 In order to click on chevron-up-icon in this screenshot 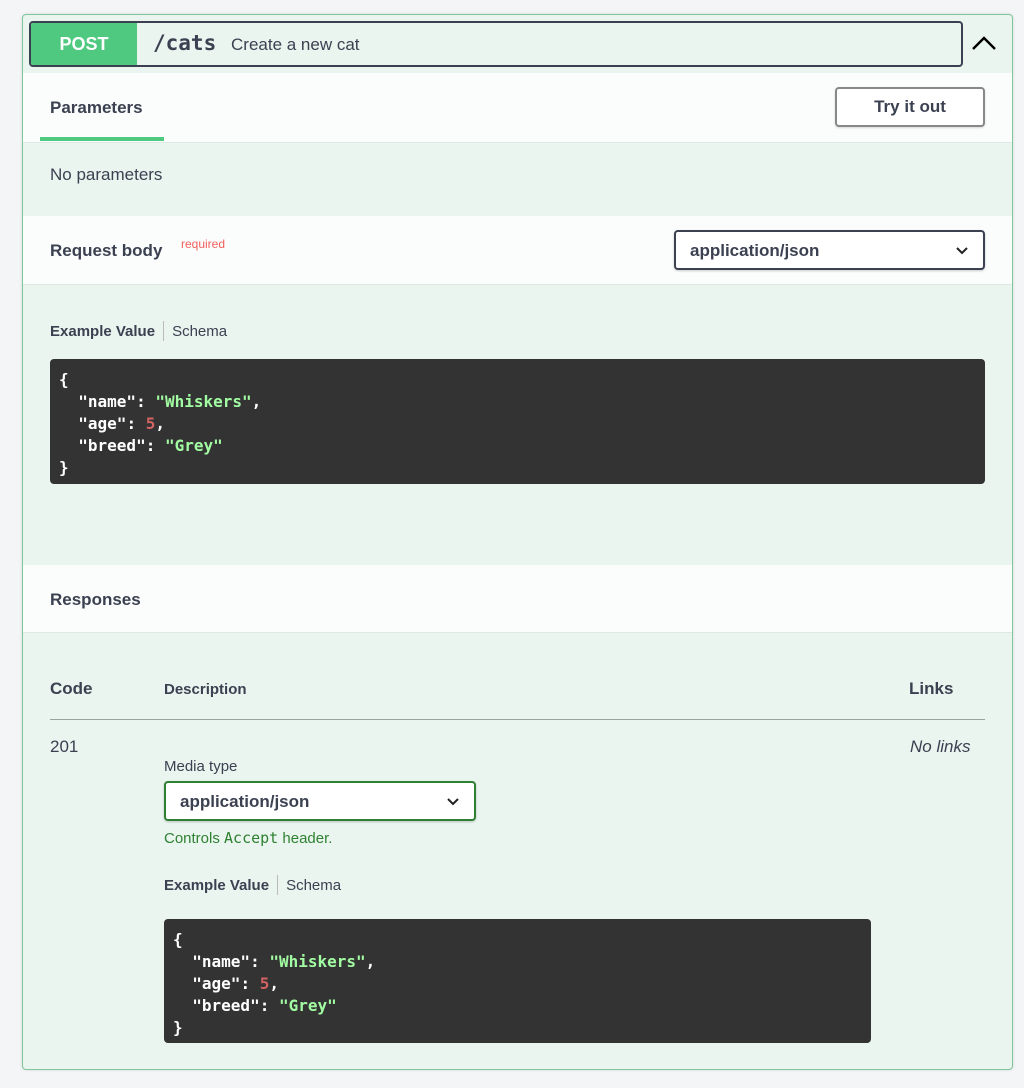, I will do `click(984, 43)`.